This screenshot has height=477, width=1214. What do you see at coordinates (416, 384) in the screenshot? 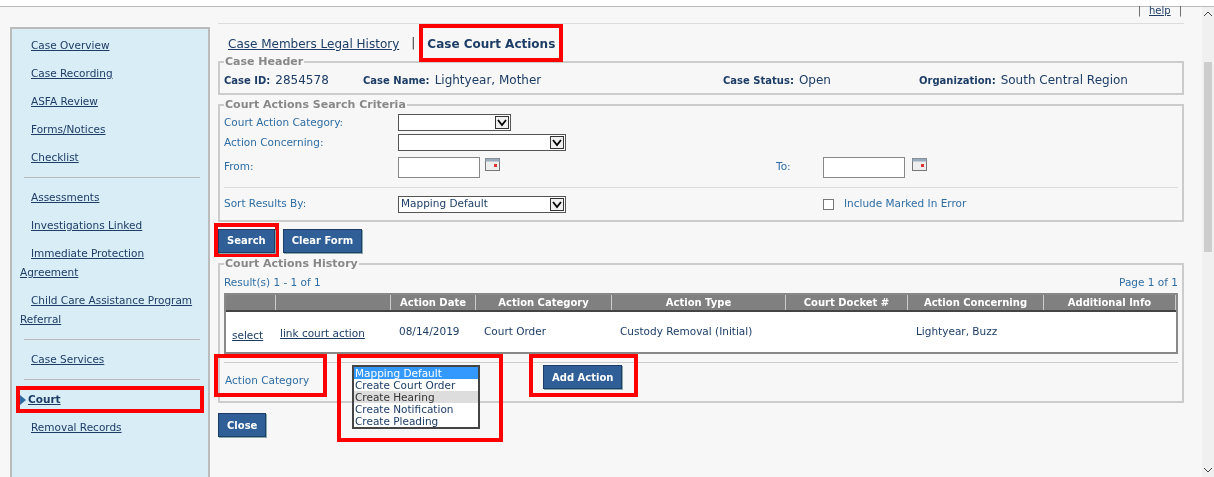
I see `listbox-option: Create Court Order` at bounding box center [416, 384].